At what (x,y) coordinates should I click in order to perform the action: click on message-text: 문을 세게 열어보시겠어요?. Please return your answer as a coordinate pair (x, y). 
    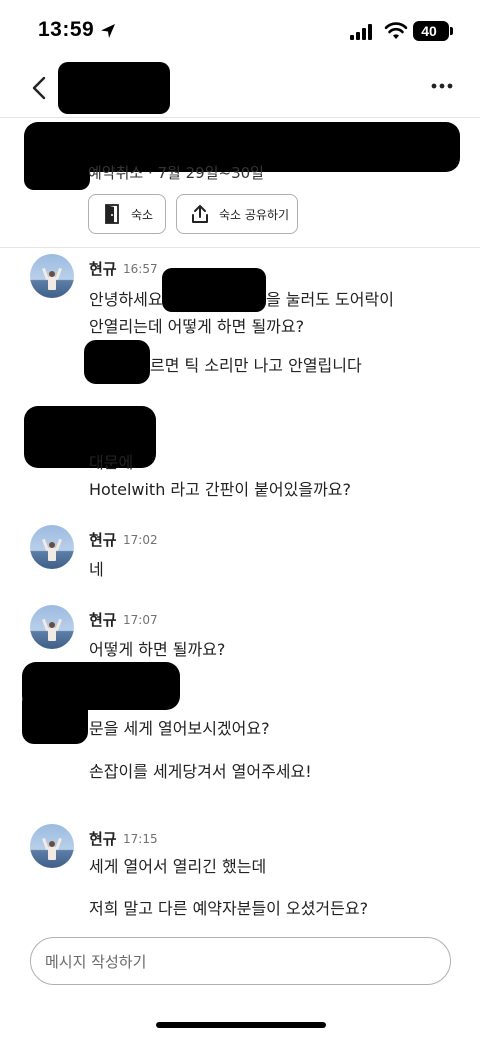
    Looking at the image, I should click on (179, 728).